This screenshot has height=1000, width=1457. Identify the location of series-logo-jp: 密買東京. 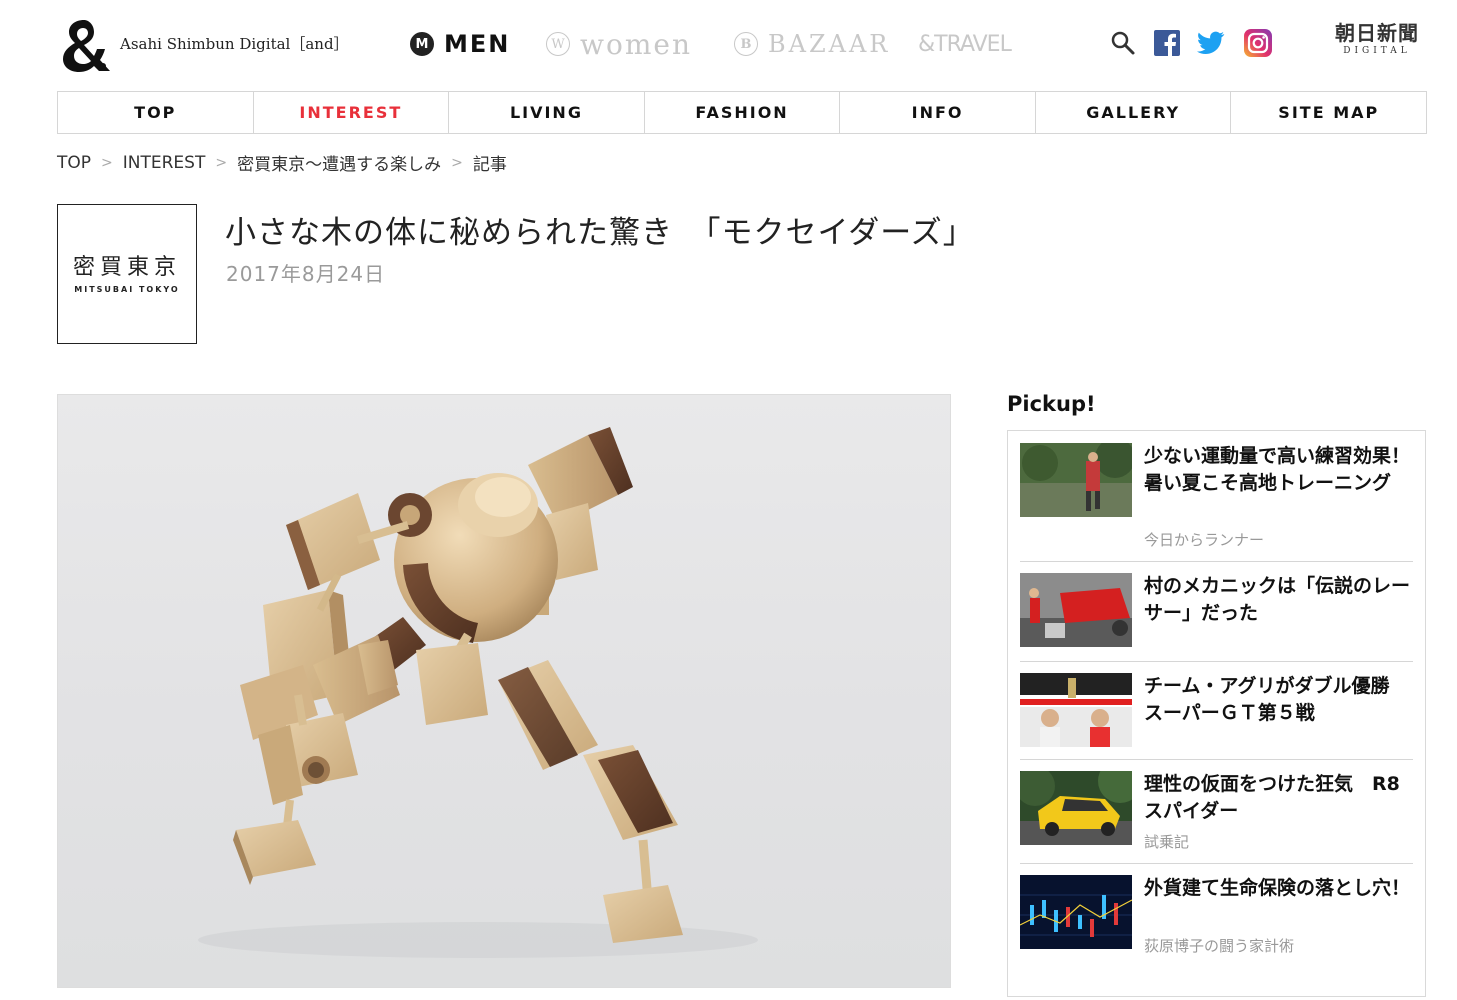
(126, 267).